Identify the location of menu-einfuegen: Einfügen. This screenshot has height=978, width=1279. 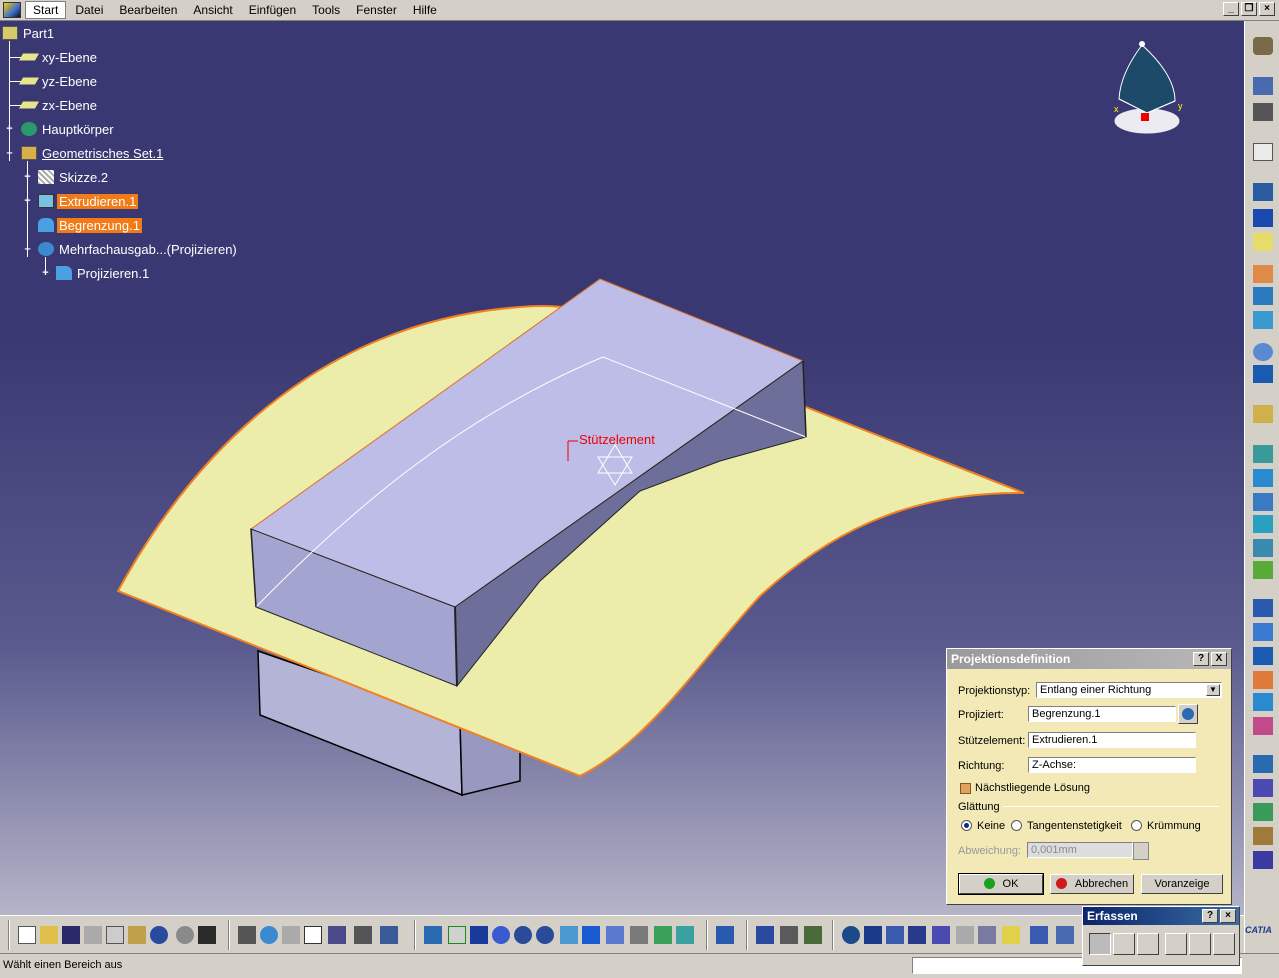
(272, 10).